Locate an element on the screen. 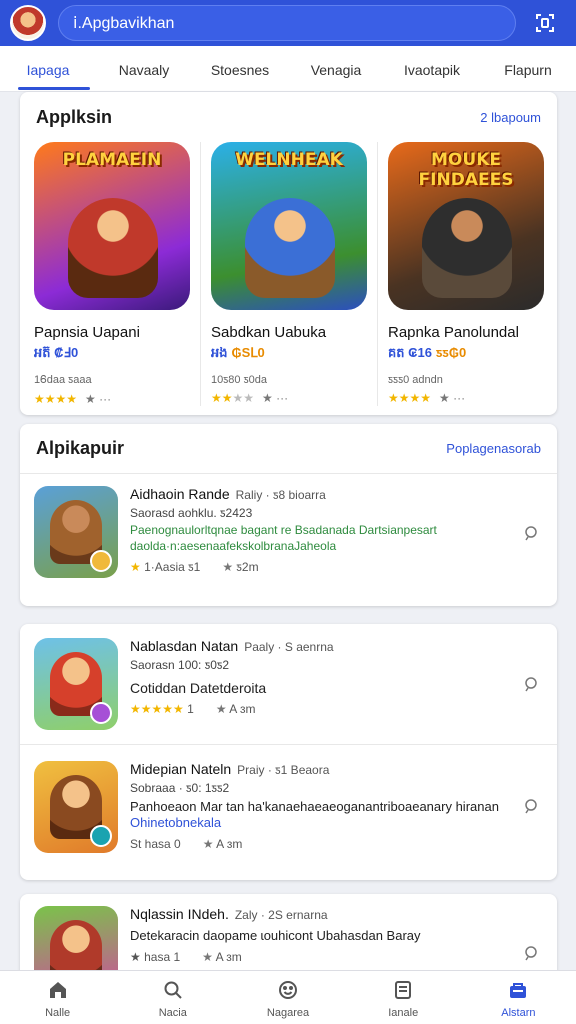 This screenshot has width=576, height=1024. app-meta: Saorasn 100: ƽ0ƽ2 is located at coordinates (180, 665).